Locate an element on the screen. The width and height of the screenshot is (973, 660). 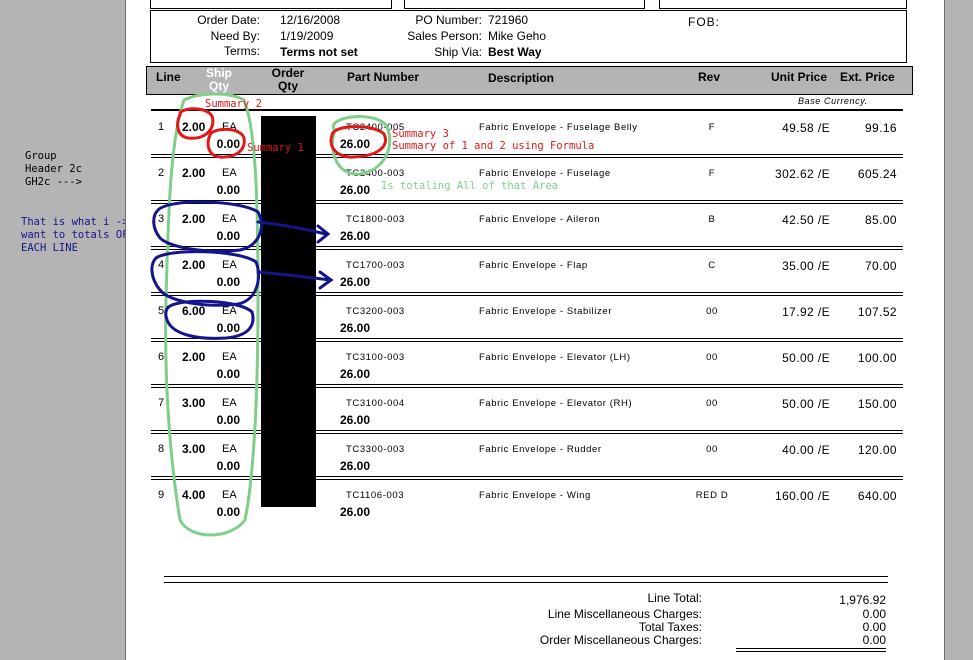
summary3-note-line: Summary of 1 and 2 using Formula is located at coordinates (493, 146).